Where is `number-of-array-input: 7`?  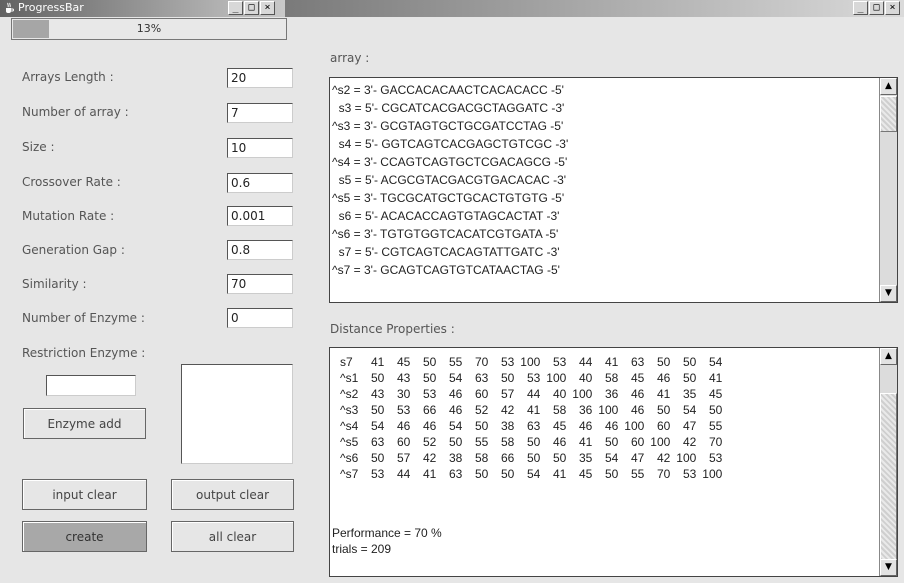 number-of-array-input: 7 is located at coordinates (260, 113).